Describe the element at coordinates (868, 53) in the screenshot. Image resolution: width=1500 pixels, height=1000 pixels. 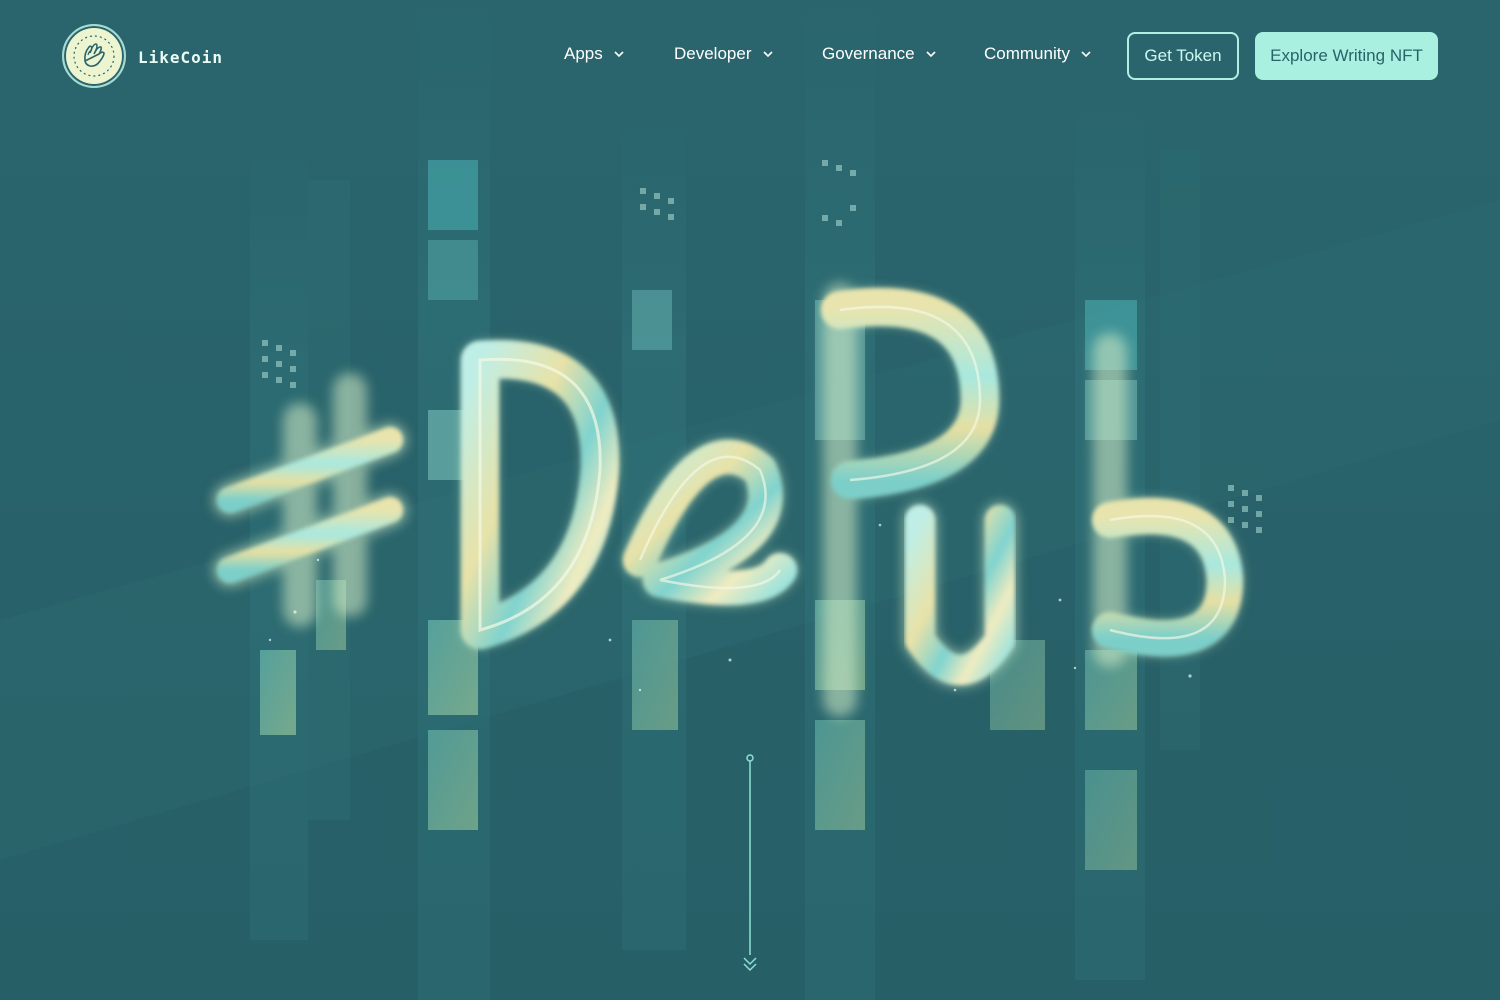
I see `nav-item-label: Governance` at that location.